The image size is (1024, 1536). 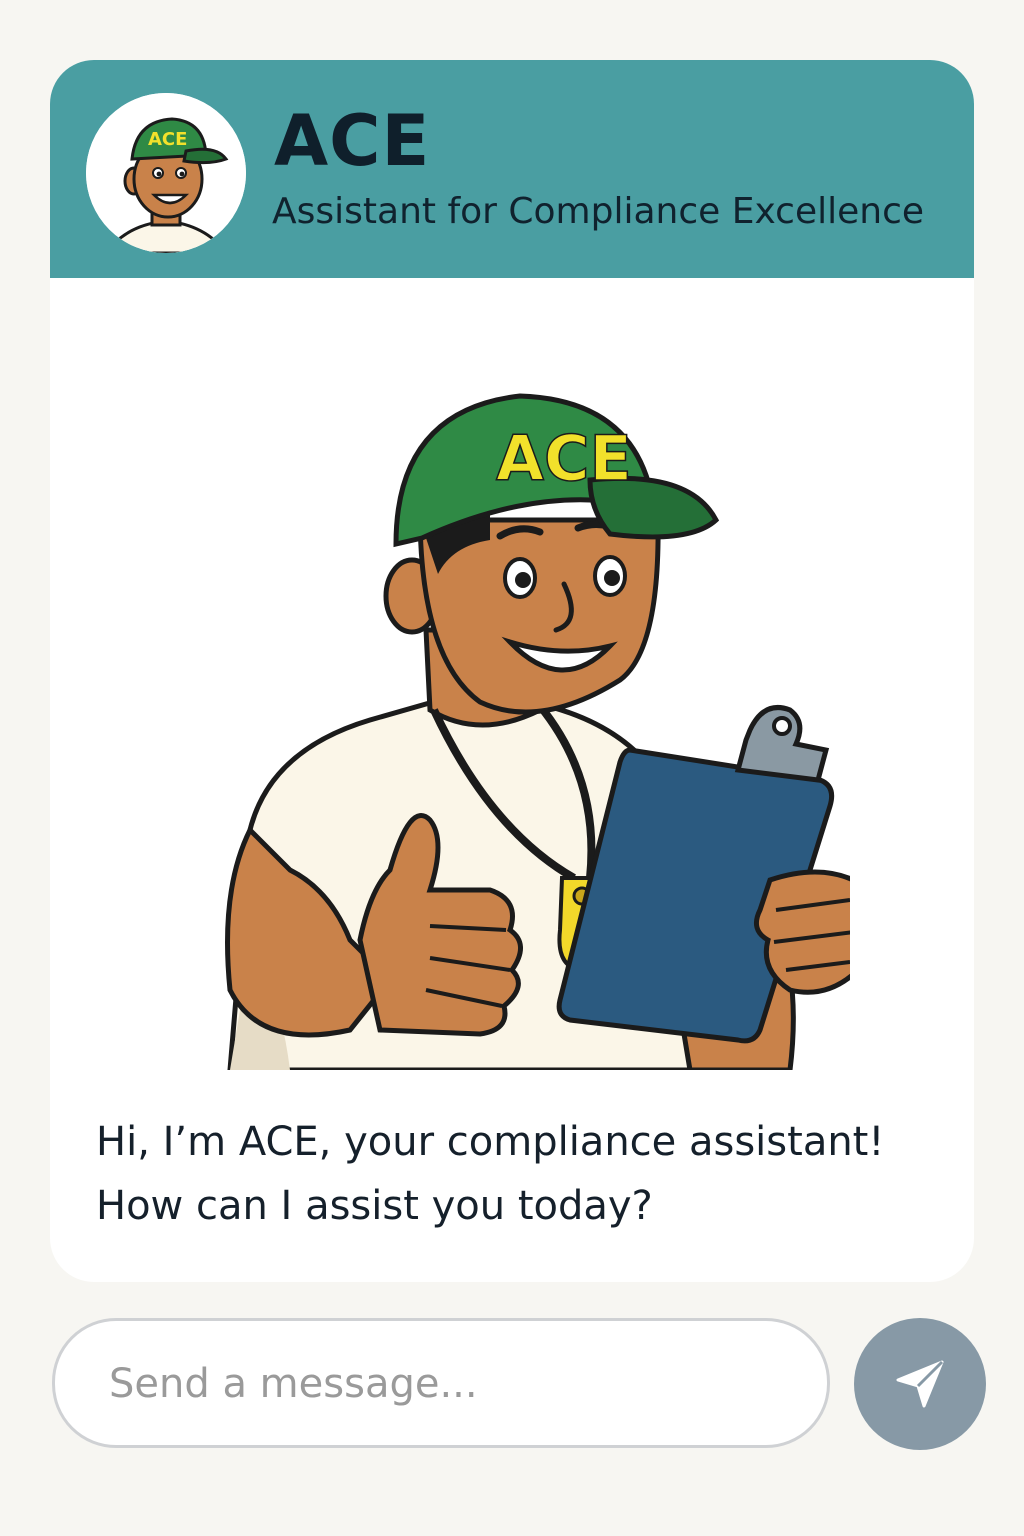 What do you see at coordinates (167, 139) in the screenshot?
I see `svg-text: ACE` at bounding box center [167, 139].